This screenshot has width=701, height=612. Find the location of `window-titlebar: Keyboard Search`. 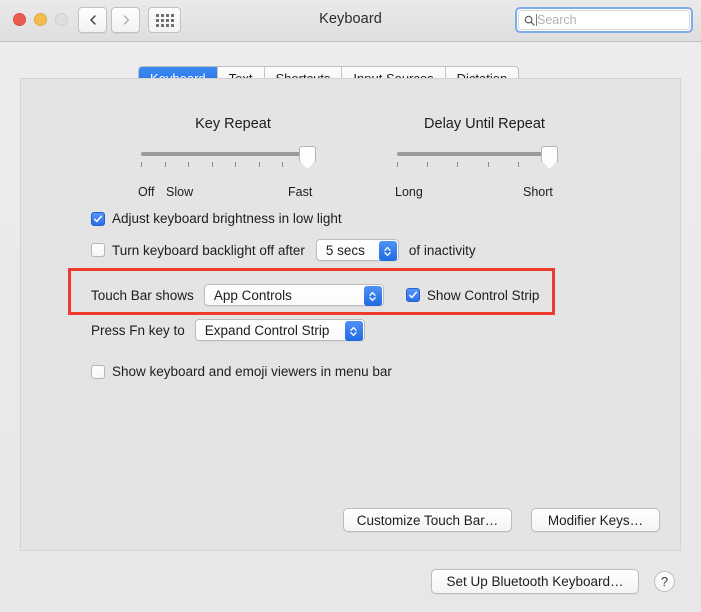

window-titlebar: Keyboard Search is located at coordinates (350, 21).